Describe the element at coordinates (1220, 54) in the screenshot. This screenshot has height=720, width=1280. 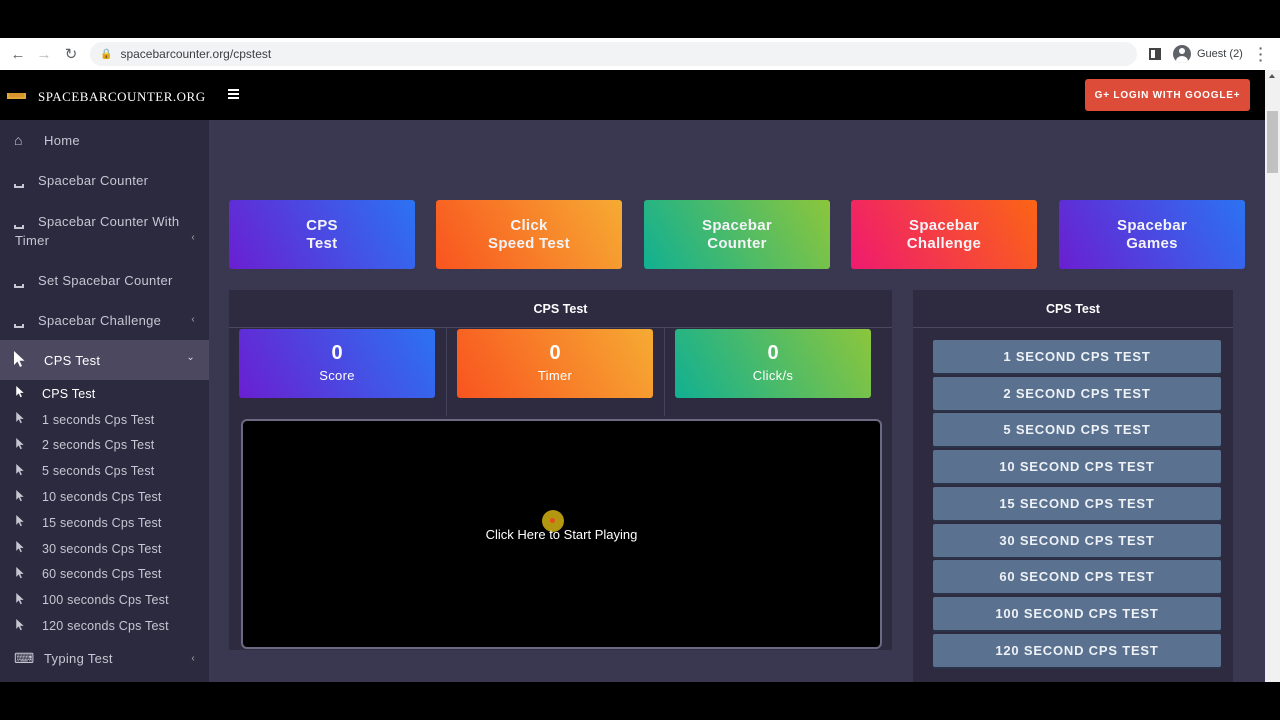
I see `profile-label: Guest (2)` at that location.